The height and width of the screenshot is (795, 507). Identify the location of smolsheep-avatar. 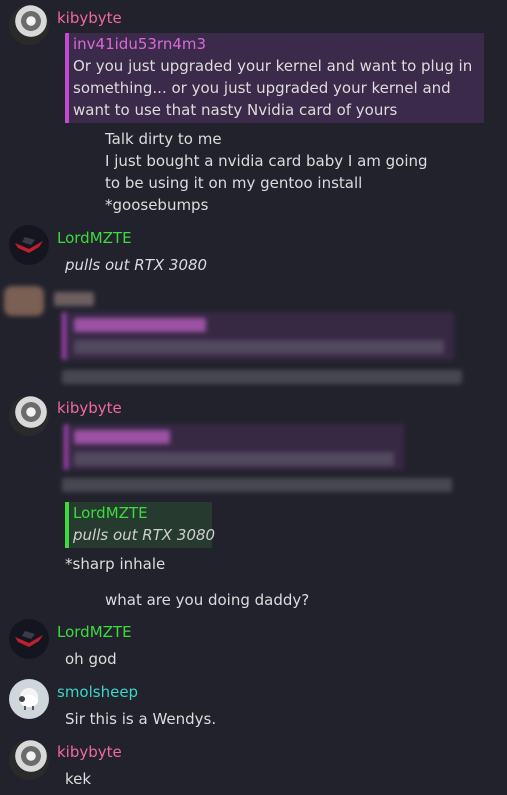
(29, 699).